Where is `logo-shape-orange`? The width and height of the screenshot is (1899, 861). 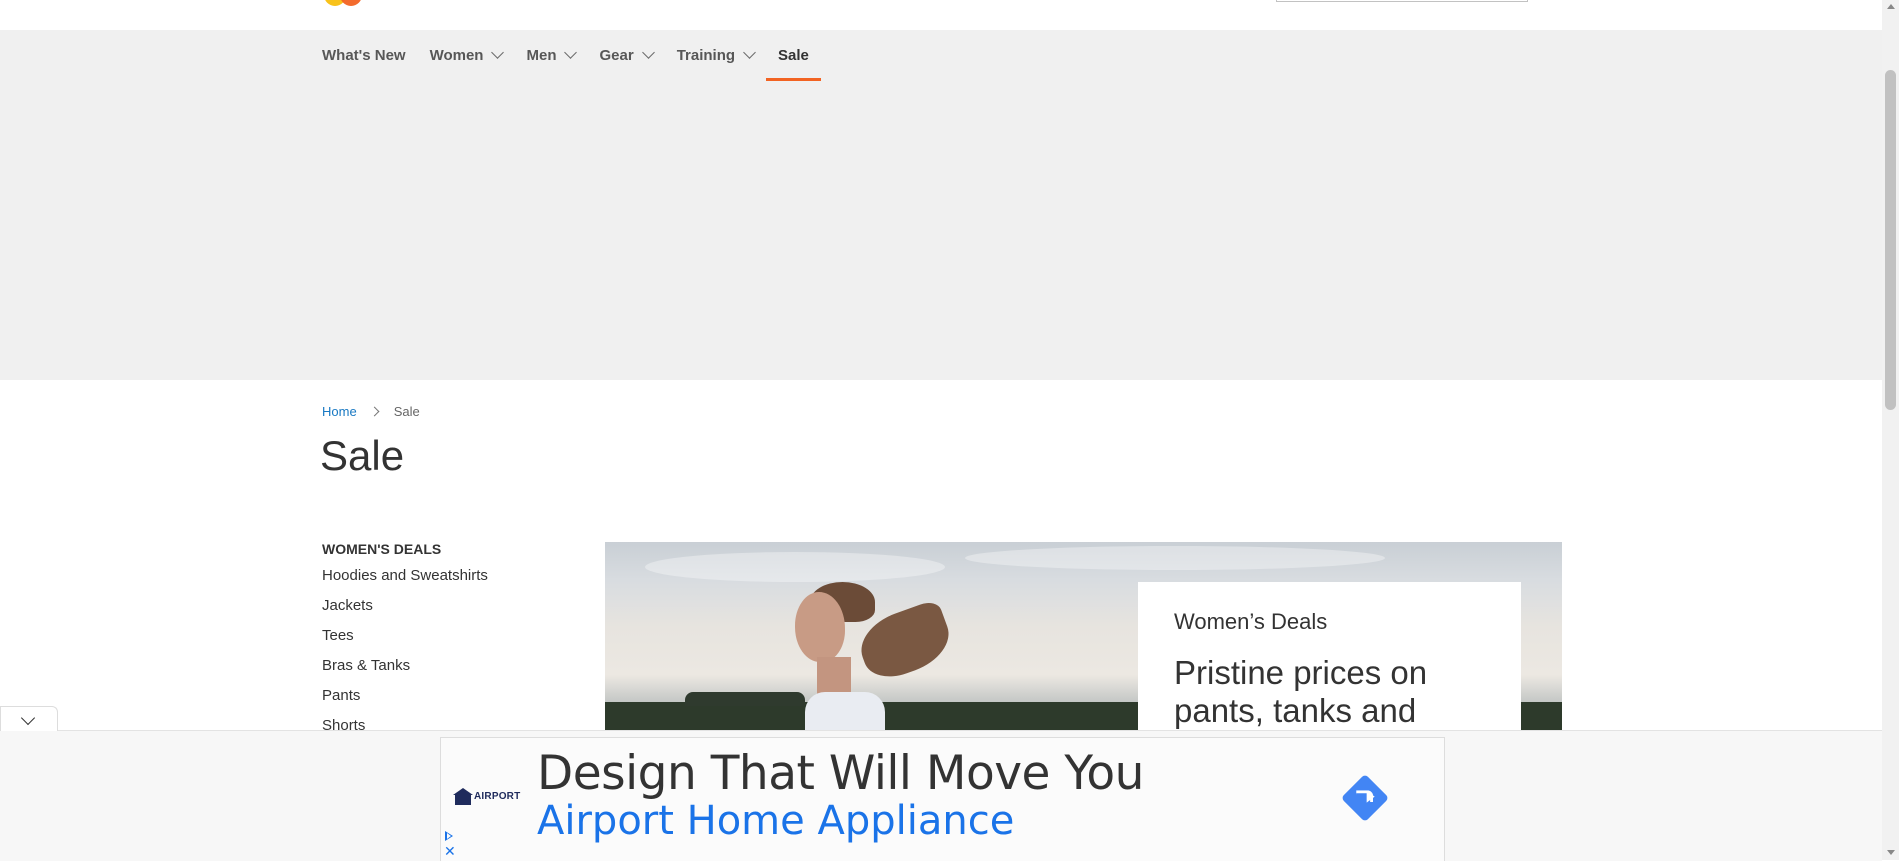
logo-shape-orange is located at coordinates (351, 3).